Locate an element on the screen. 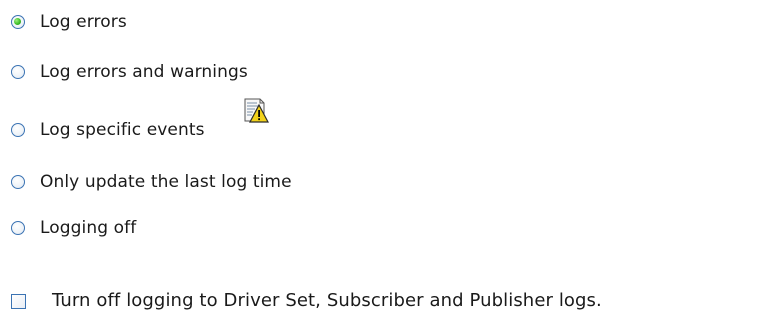 Image resolution: width=768 pixels, height=320 pixels. option-only-update-last-log-time: Only update the last log time is located at coordinates (350, 182).